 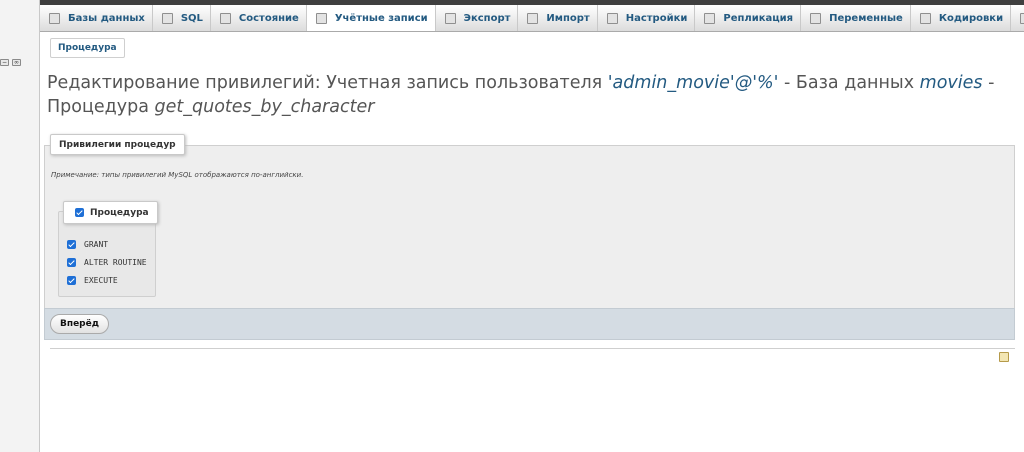 I want to click on go-button: Вперёд, so click(x=79, y=324).